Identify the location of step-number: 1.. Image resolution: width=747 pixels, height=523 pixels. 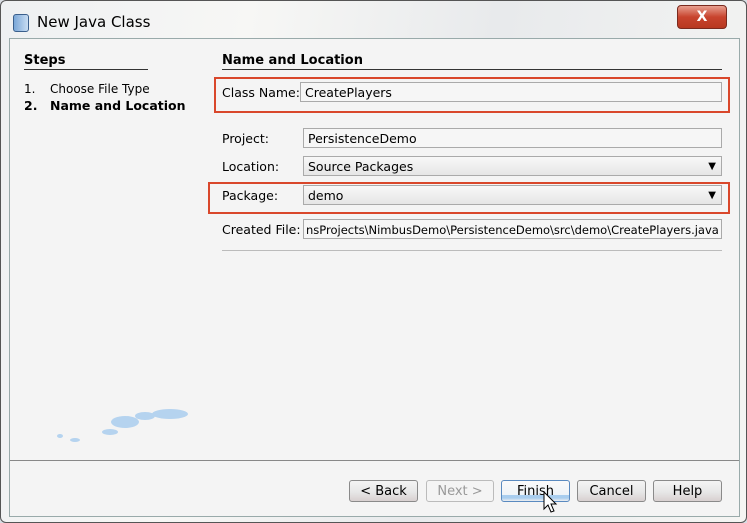
(30, 89).